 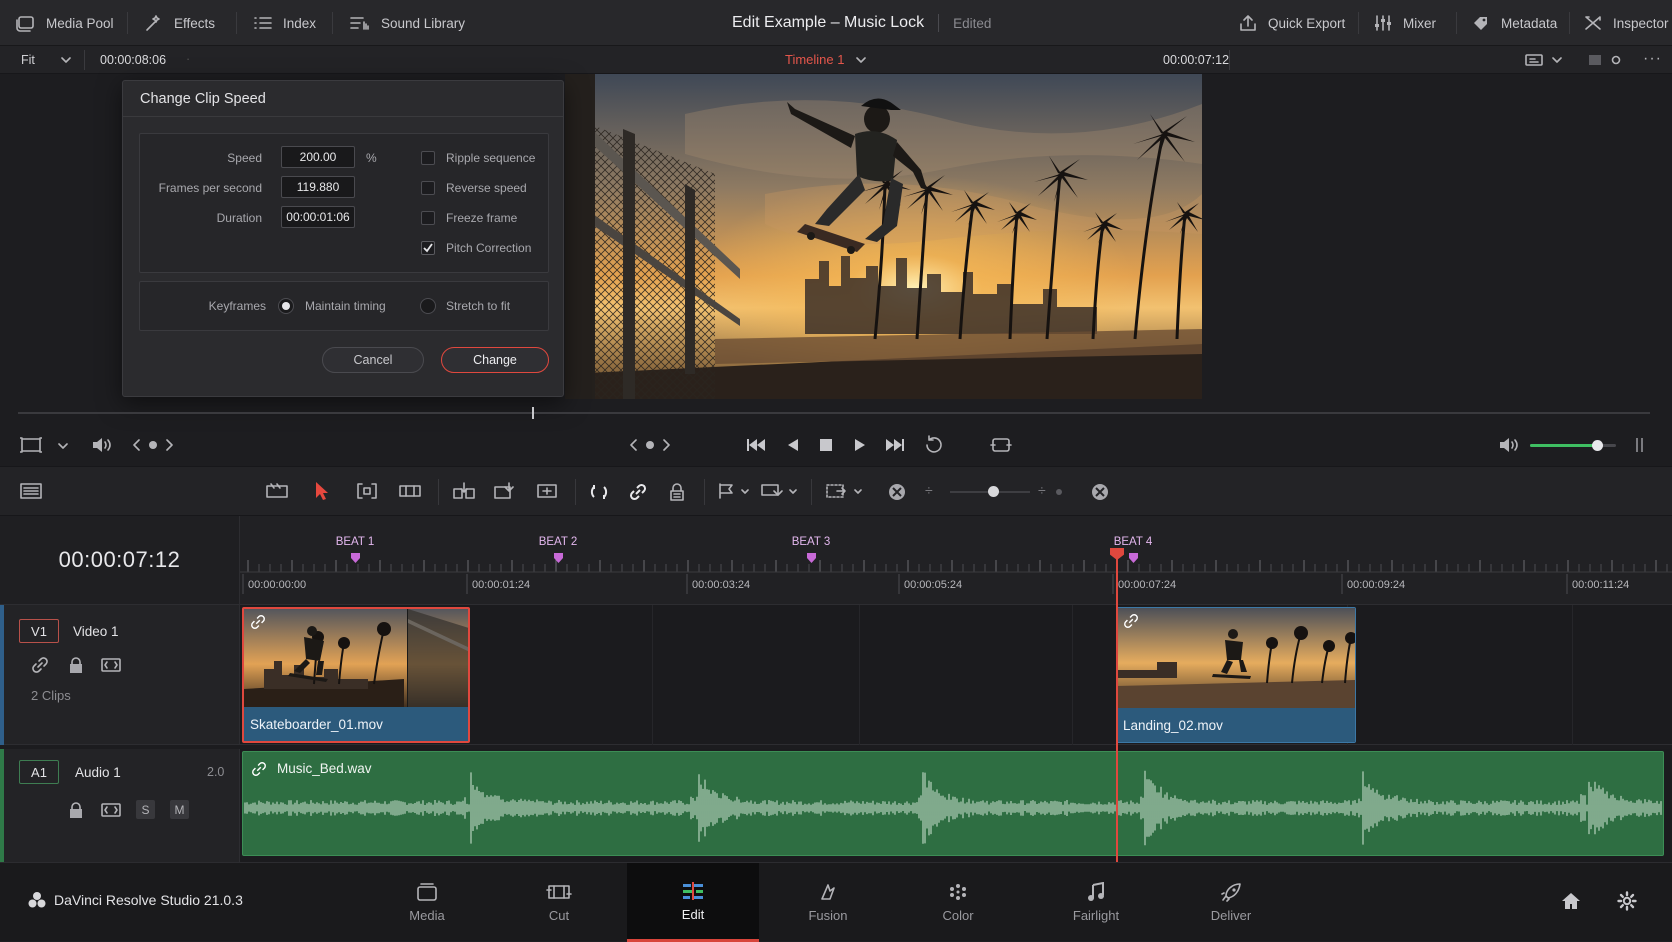 What do you see at coordinates (1652, 59) in the screenshot?
I see `more-options-icon: ···` at bounding box center [1652, 59].